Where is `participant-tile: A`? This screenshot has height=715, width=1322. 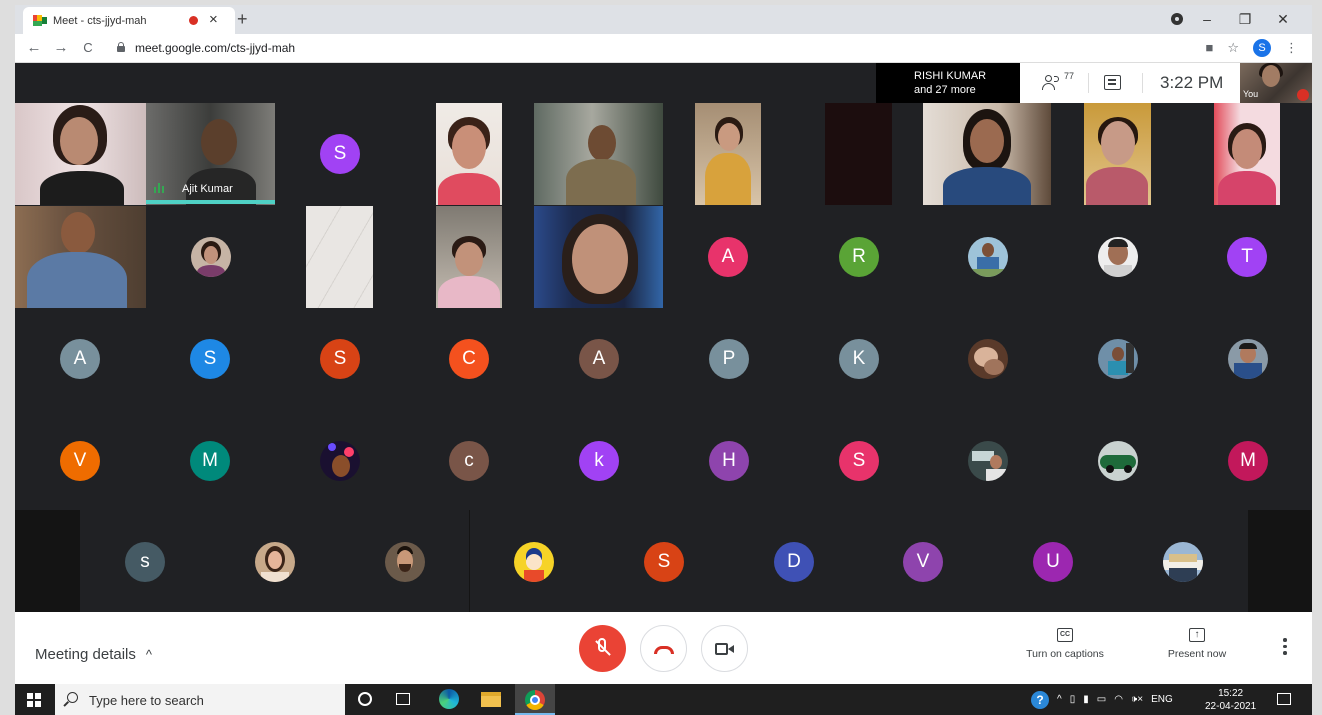 participant-tile: A is located at coordinates (728, 257).